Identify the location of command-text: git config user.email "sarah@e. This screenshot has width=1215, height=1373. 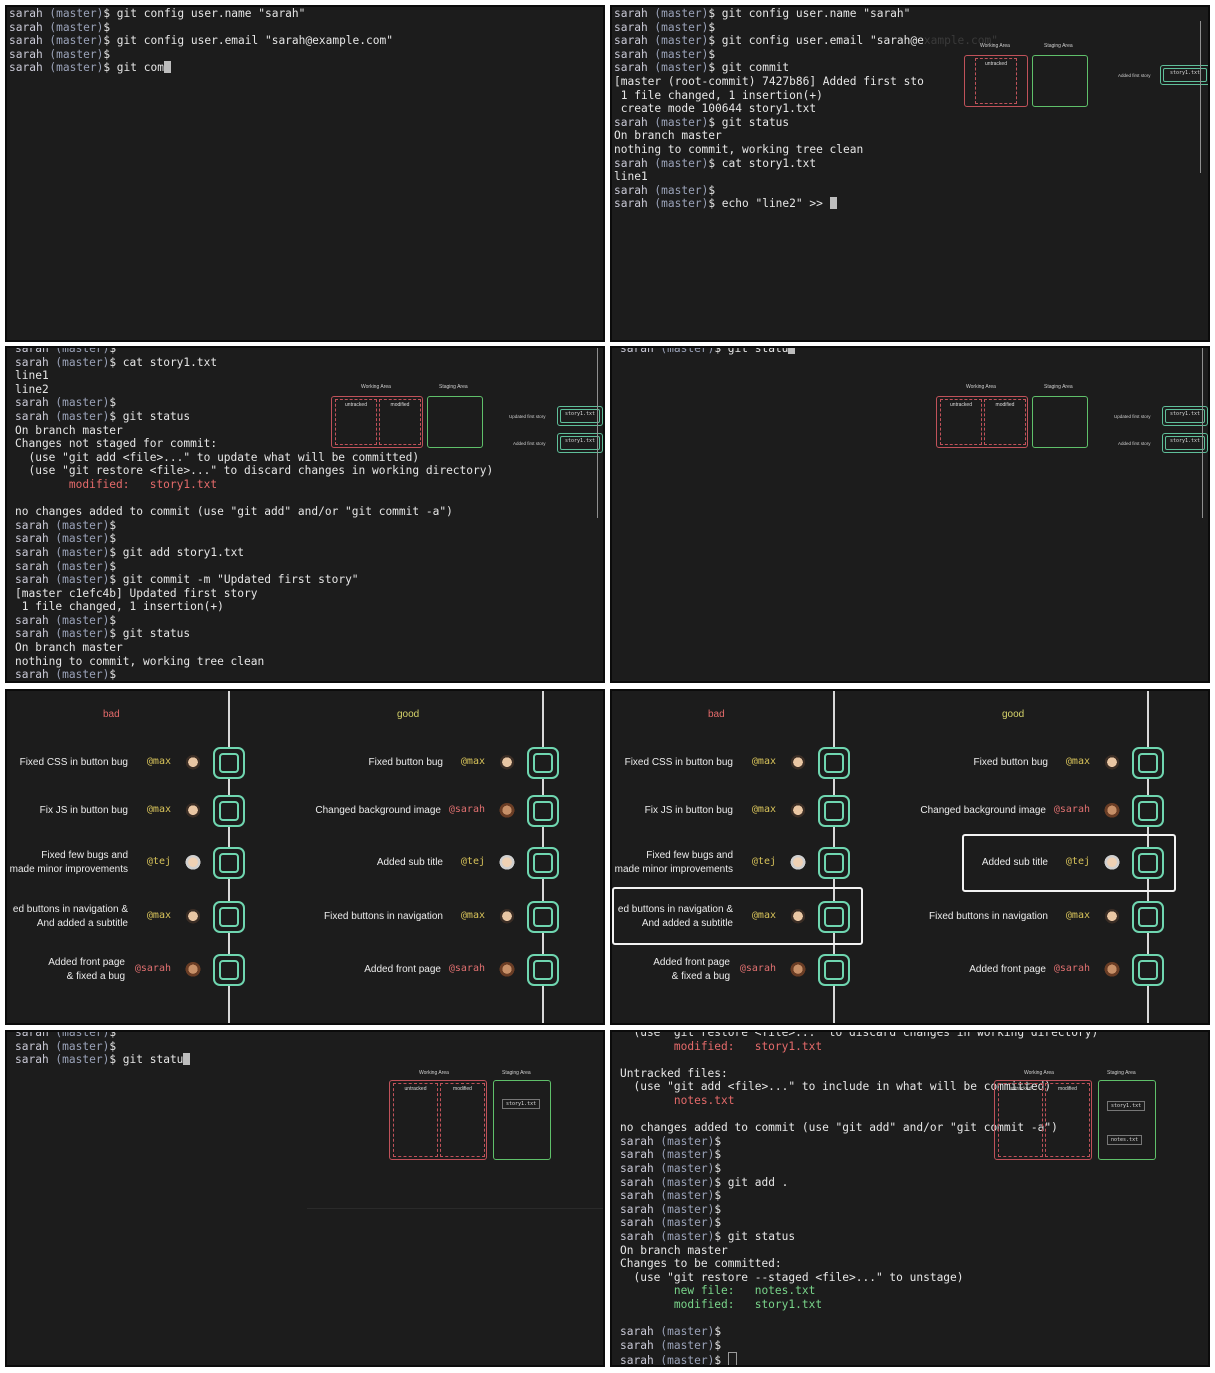
(819, 41).